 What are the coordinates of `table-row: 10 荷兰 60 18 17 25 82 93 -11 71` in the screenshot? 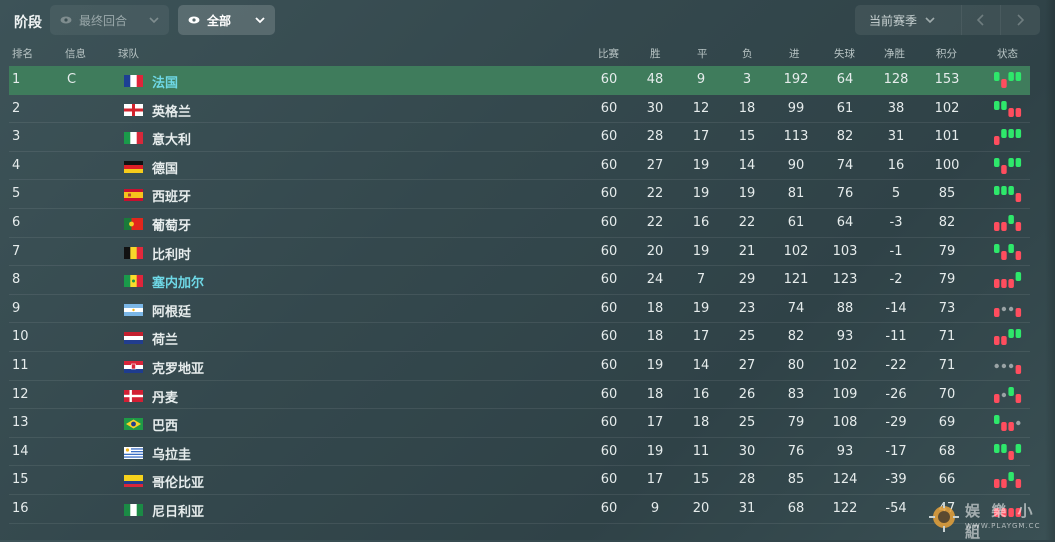 It's located at (519, 337).